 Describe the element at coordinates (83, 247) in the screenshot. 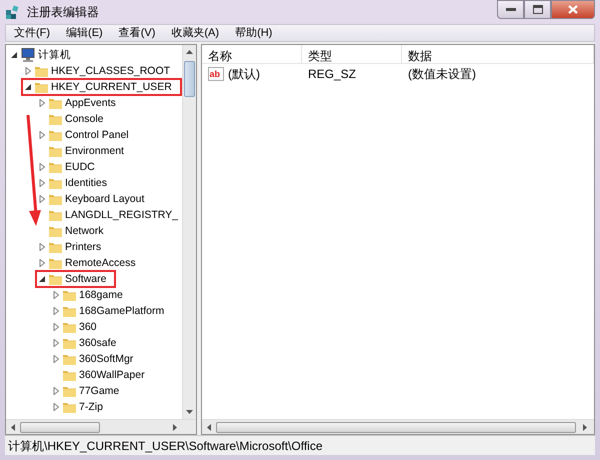

I see `tree-item: Printers` at that location.